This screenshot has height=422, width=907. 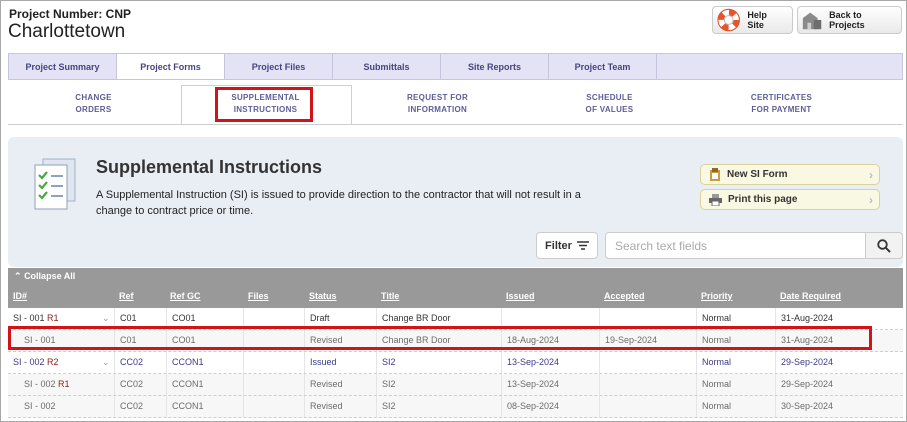 I want to click on back-to-projects-button: Back to Projects, so click(x=849, y=20).